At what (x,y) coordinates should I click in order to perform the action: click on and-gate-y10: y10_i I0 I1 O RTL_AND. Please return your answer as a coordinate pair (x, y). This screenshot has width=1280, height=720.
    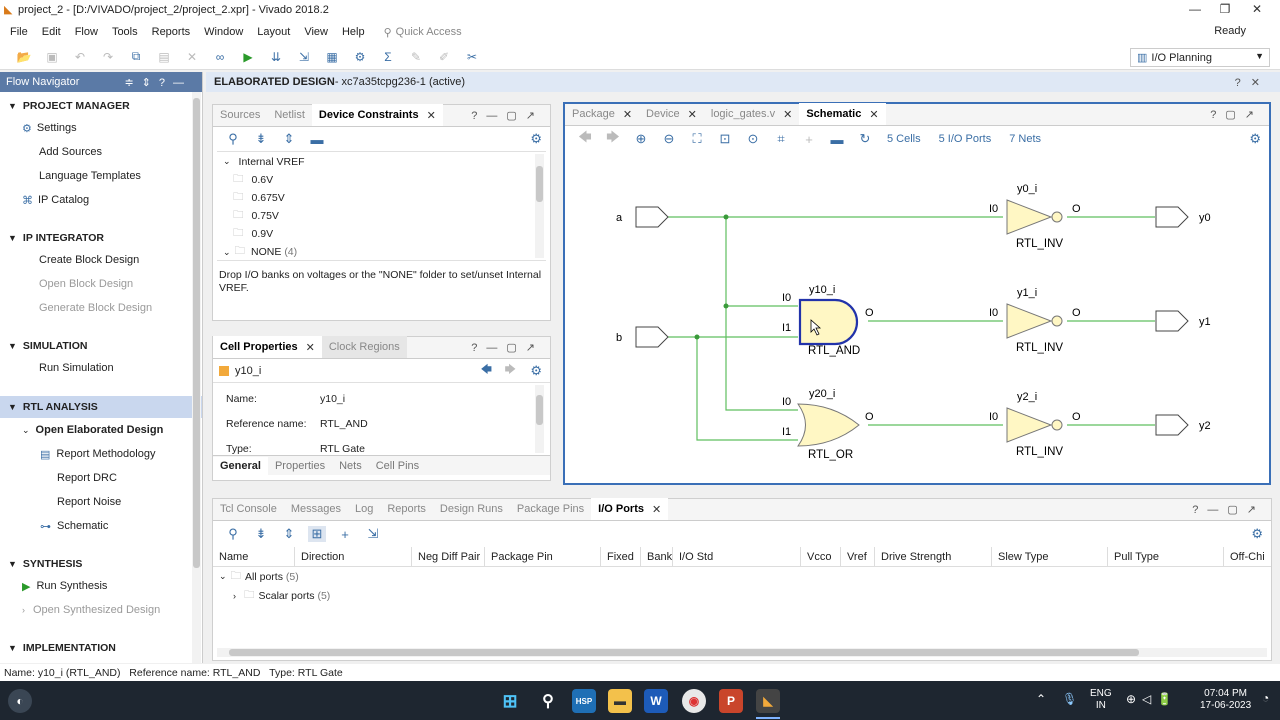
    Looking at the image, I should click on (828, 320).